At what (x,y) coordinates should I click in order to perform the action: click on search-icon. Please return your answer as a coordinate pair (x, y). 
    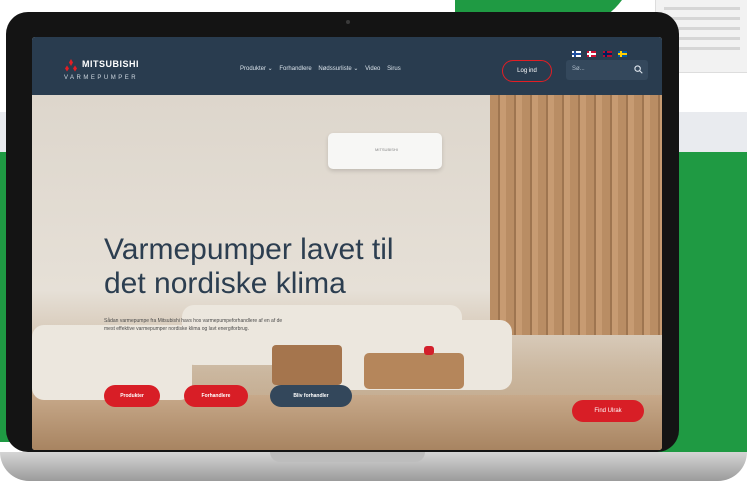
    Looking at the image, I should click on (638, 69).